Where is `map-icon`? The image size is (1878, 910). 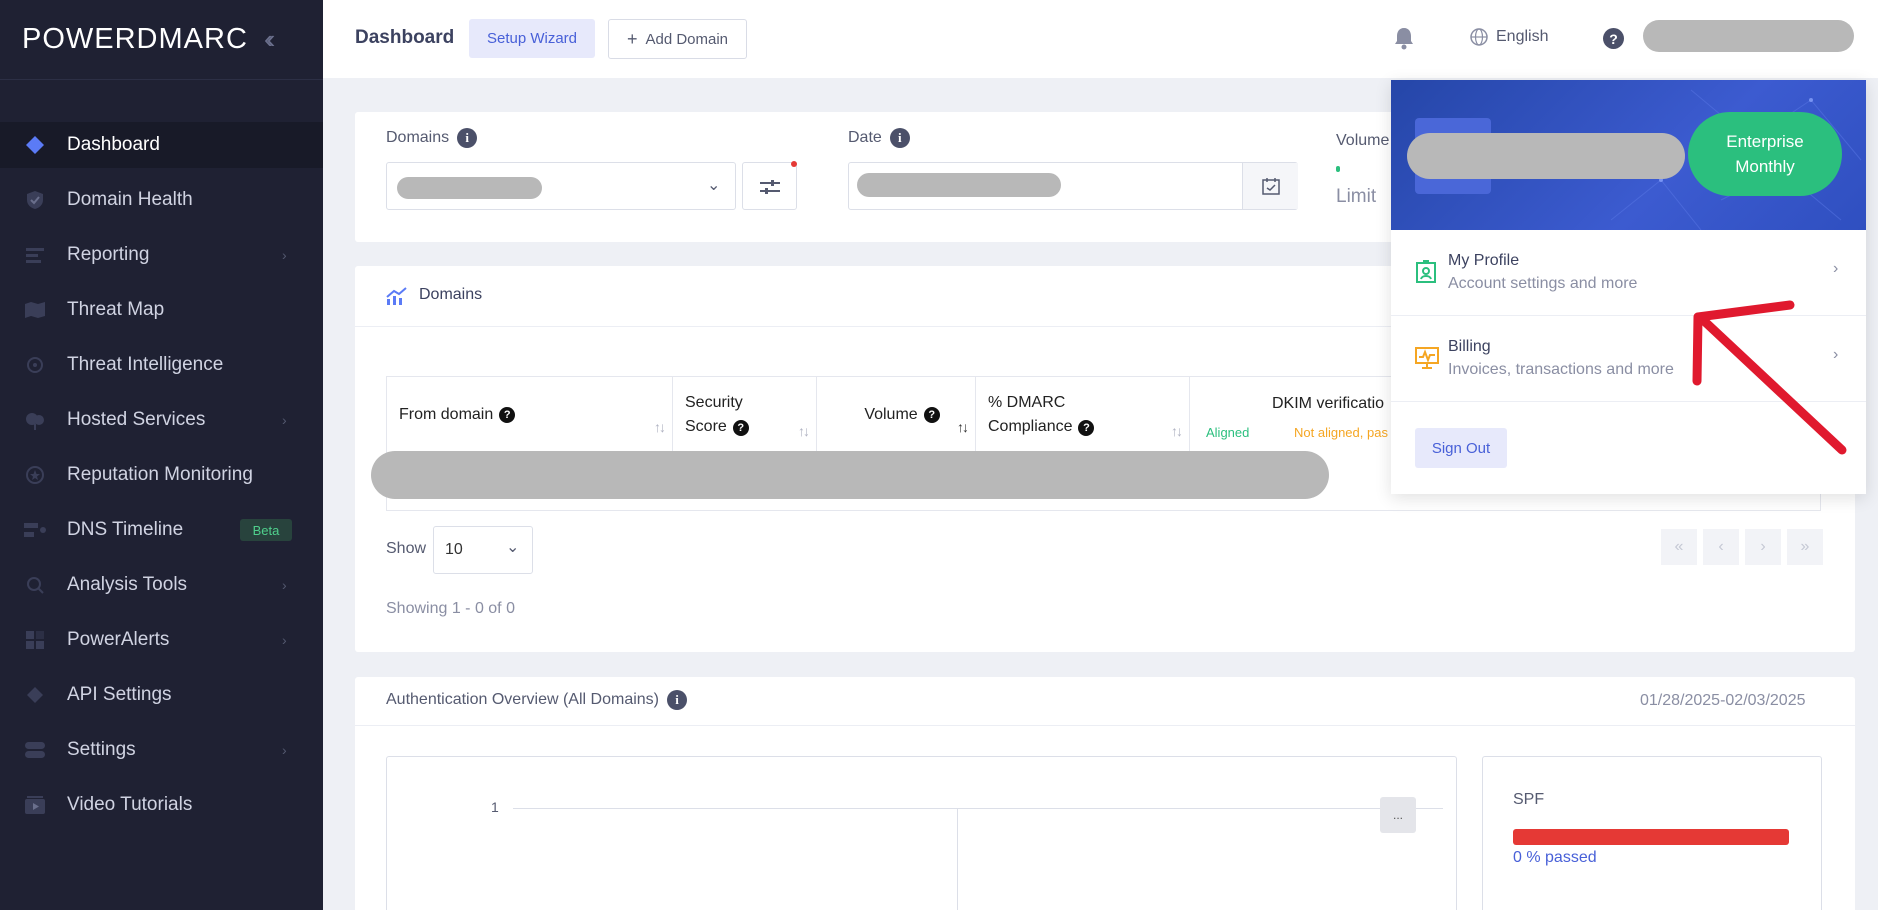
map-icon is located at coordinates (35, 310).